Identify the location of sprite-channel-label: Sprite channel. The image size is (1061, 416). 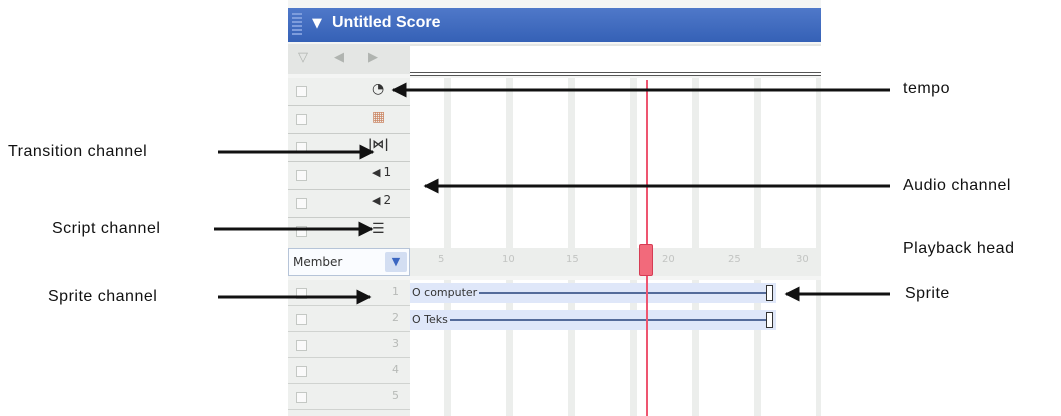
(103, 296).